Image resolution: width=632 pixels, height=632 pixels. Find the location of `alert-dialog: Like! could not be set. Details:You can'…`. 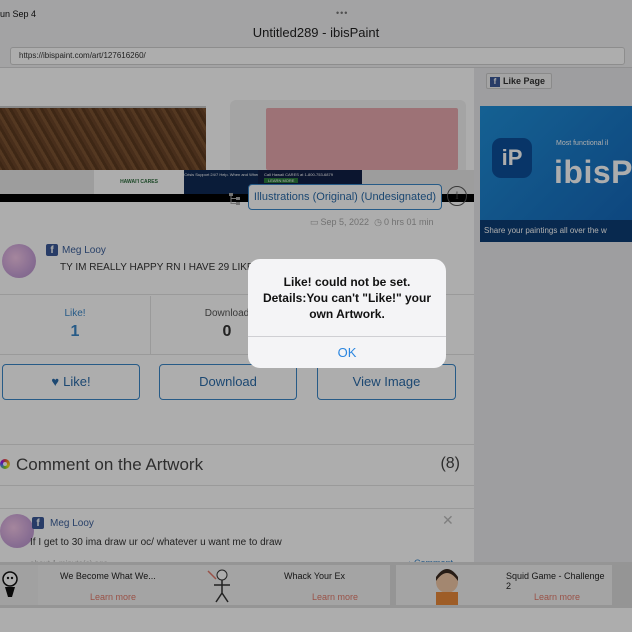

alert-dialog: Like! could not be set. Details:You can'… is located at coordinates (347, 313).